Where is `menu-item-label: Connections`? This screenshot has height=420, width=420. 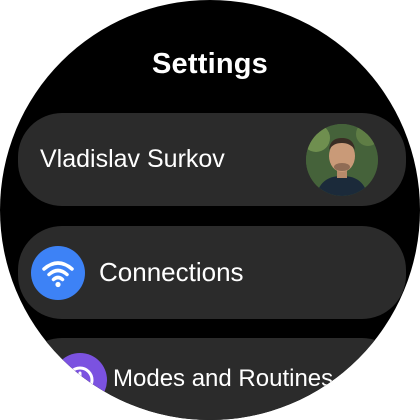 menu-item-label: Connections is located at coordinates (171, 272).